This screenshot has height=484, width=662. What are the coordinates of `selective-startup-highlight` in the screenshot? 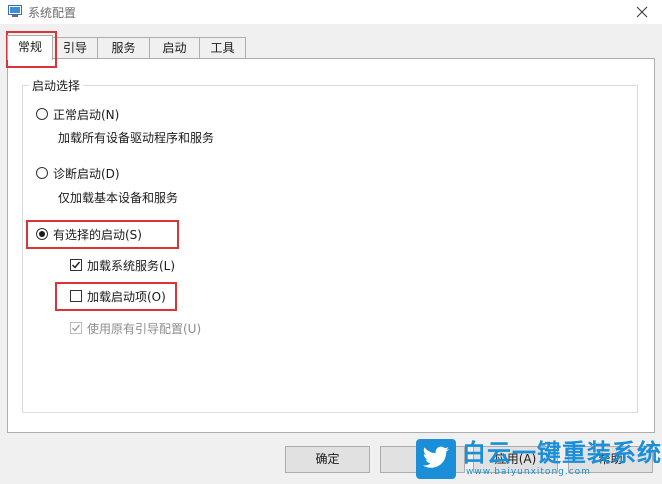 It's located at (102, 234).